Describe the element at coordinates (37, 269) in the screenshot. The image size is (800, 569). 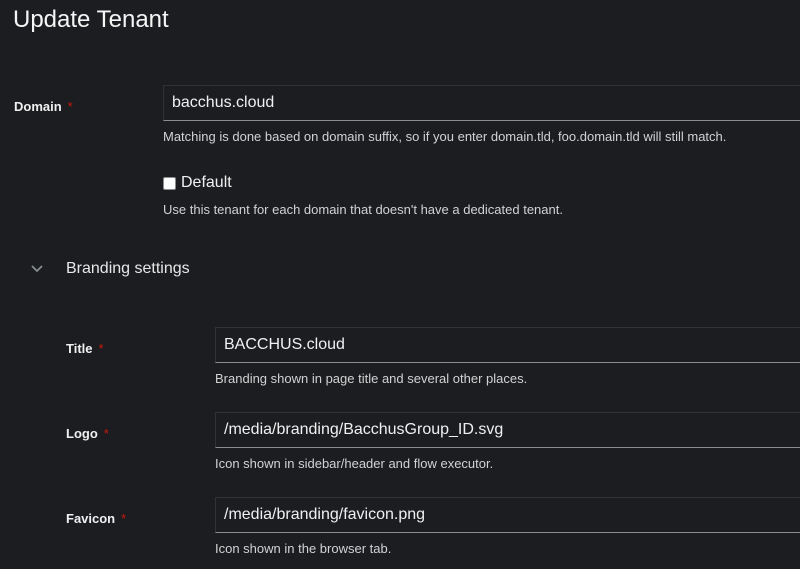
I see `chevron-down-icon` at that location.